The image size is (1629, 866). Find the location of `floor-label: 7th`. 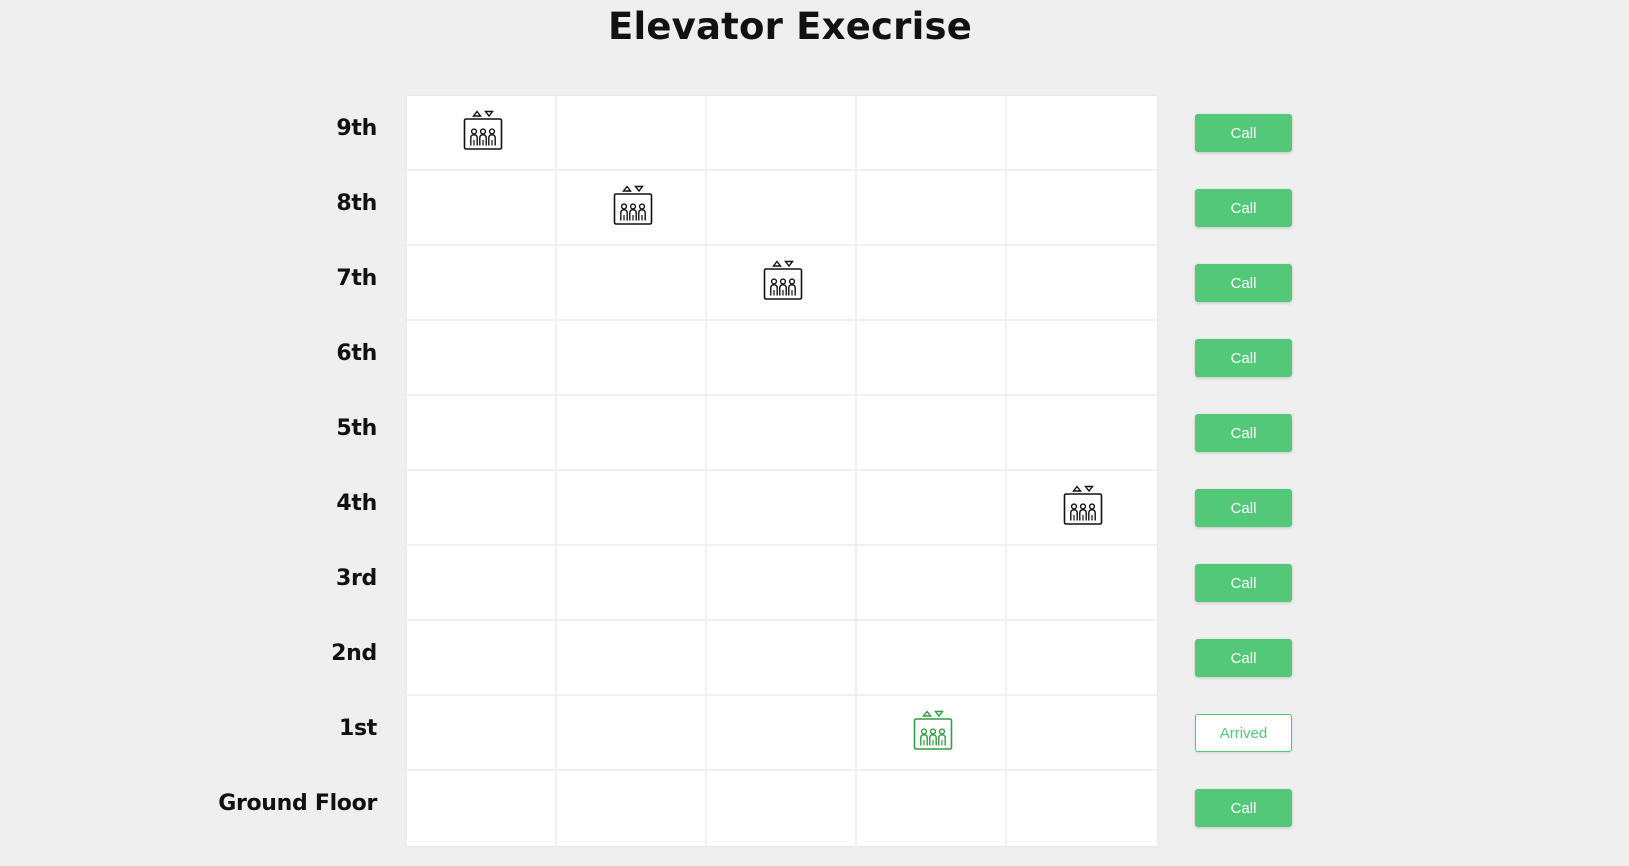

floor-label: 7th is located at coordinates (356, 278).